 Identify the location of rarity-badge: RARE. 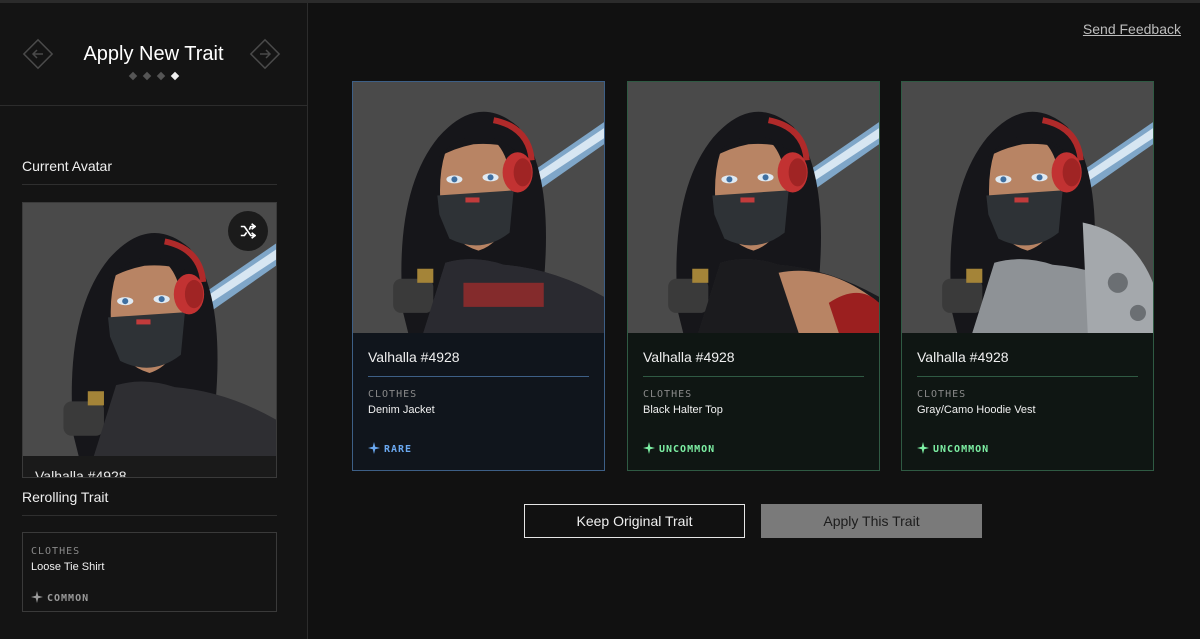
(390, 448).